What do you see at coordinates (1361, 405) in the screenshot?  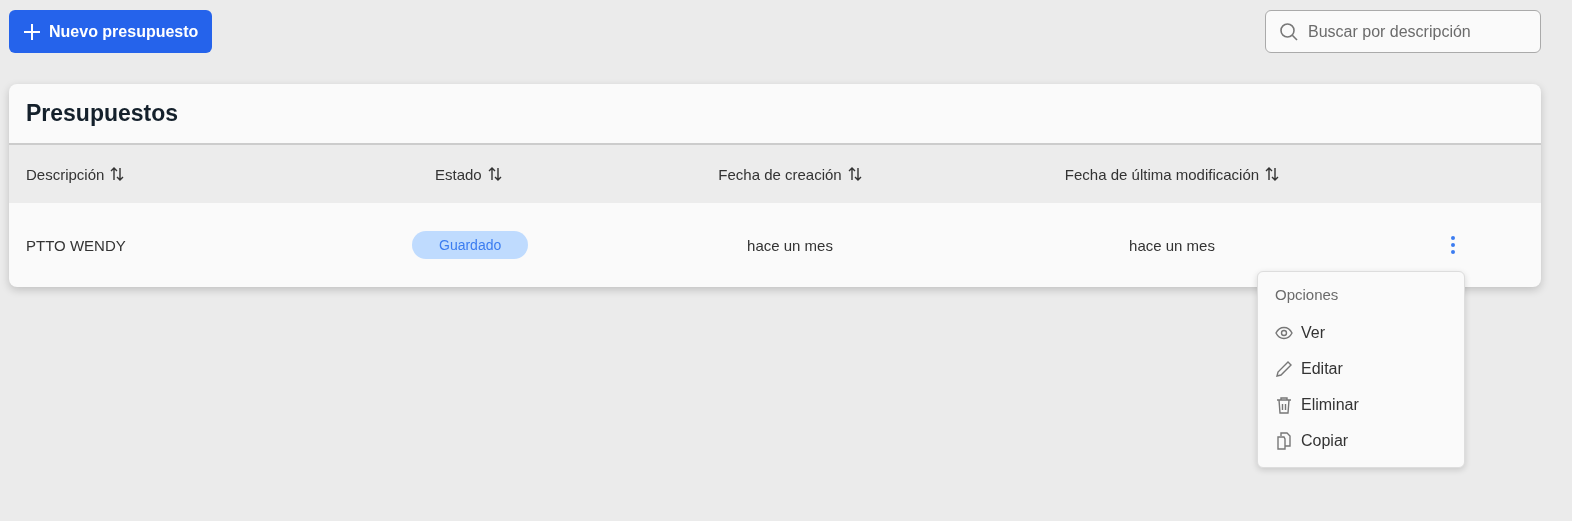 I see `menu-item: Eliminar` at bounding box center [1361, 405].